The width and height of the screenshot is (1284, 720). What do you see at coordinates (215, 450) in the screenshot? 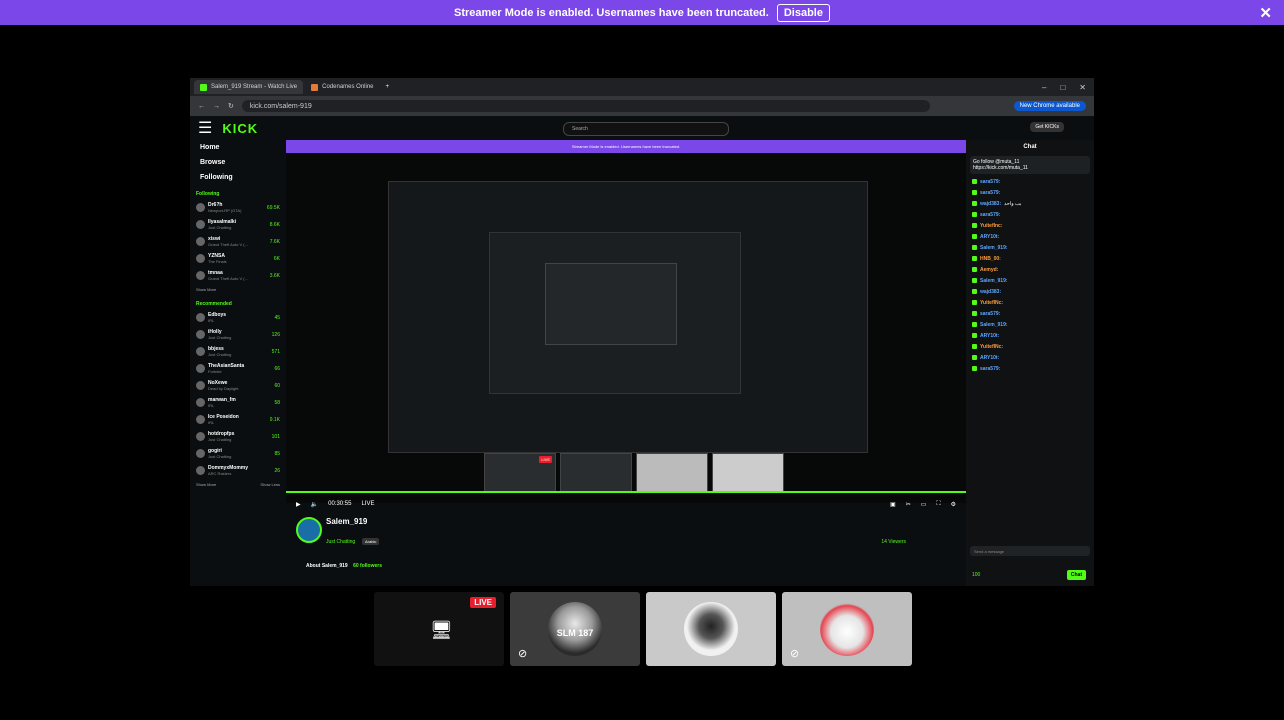
I see `channel-name-text: gogiri` at bounding box center [215, 450].